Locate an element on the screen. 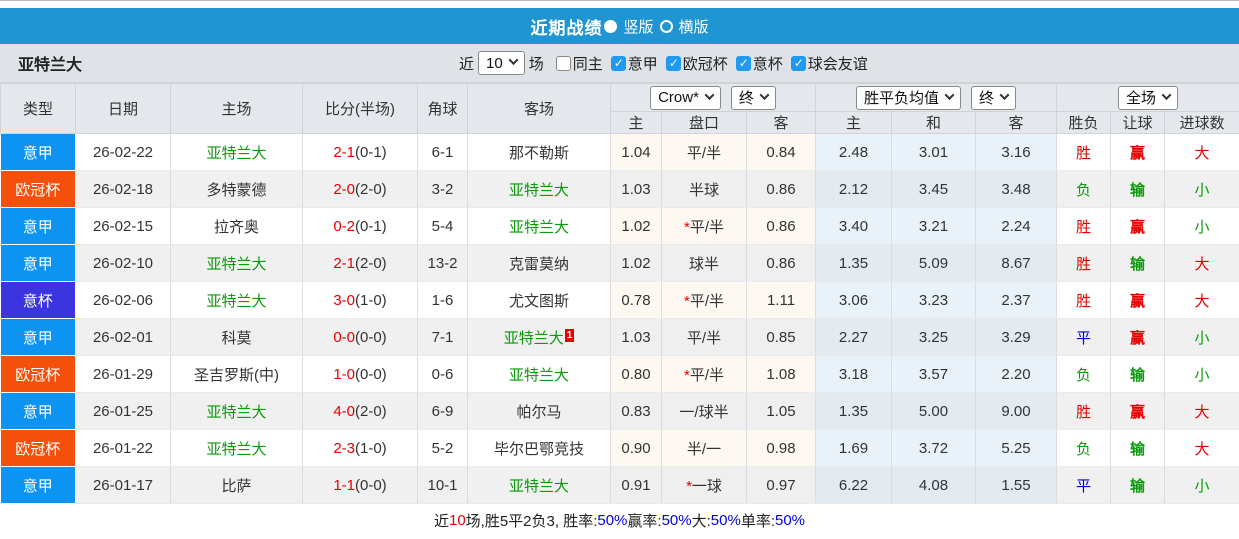 This screenshot has width=1239, height=539. away-team: 尤文图斯 is located at coordinates (538, 301).